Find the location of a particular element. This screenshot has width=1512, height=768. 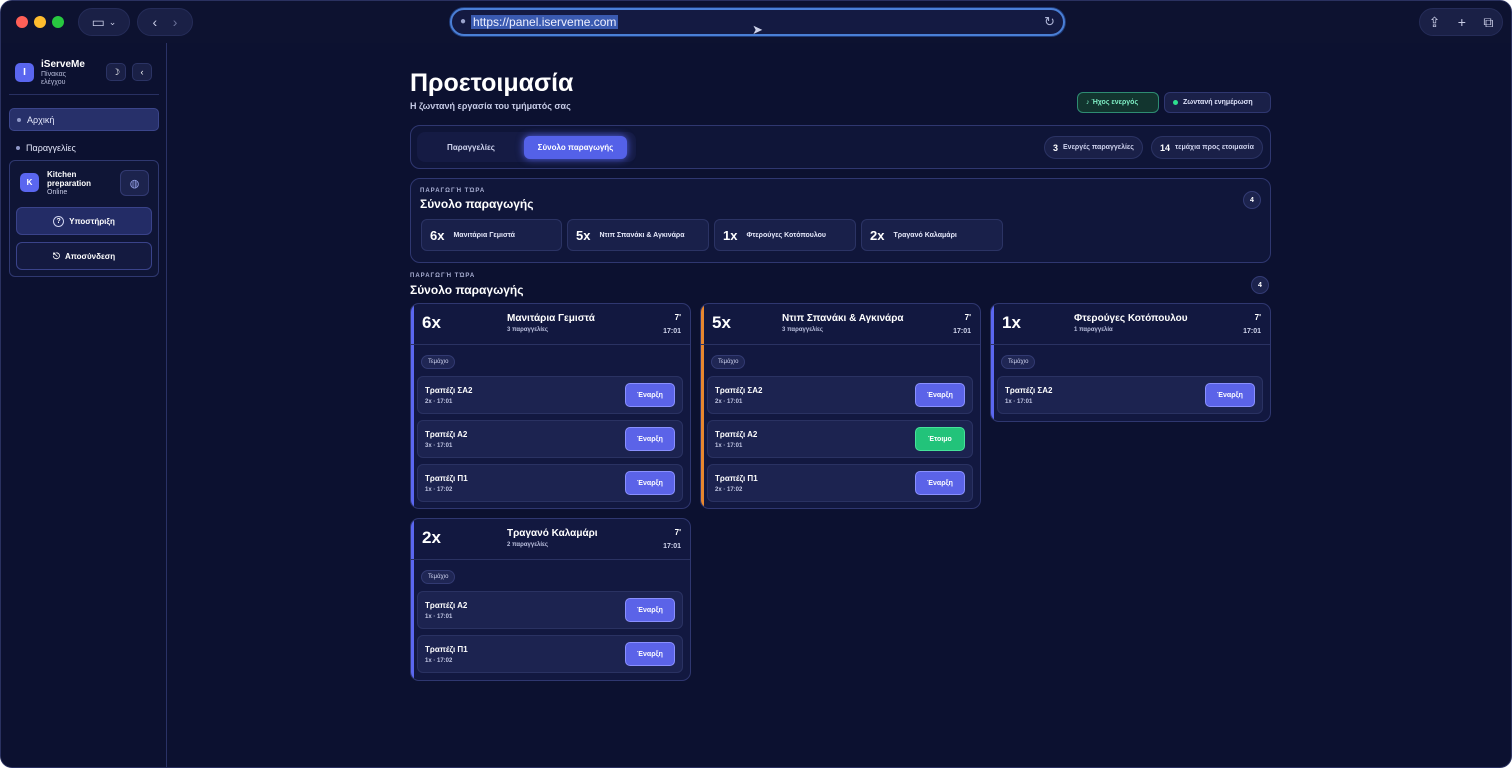

card-item-name: Μανιτάρια Γεμιστά is located at coordinates (551, 318).